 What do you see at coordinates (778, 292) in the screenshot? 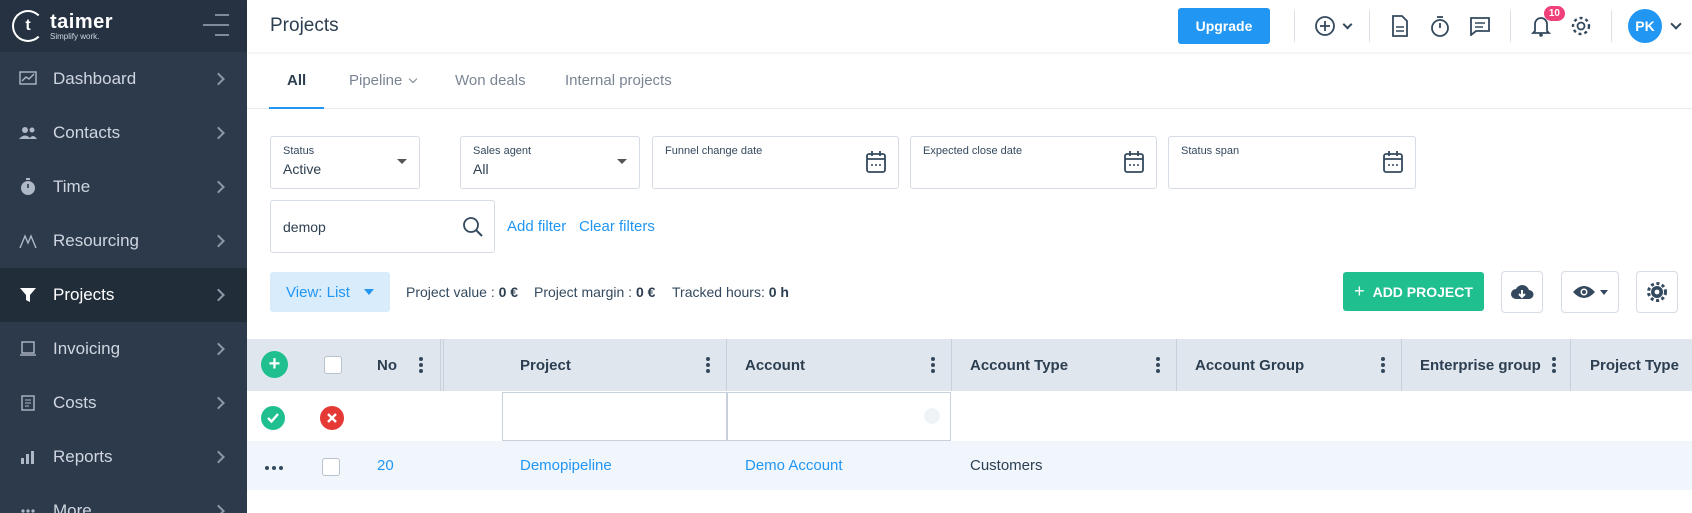
I see `tracked-hours: 0 h` at bounding box center [778, 292].